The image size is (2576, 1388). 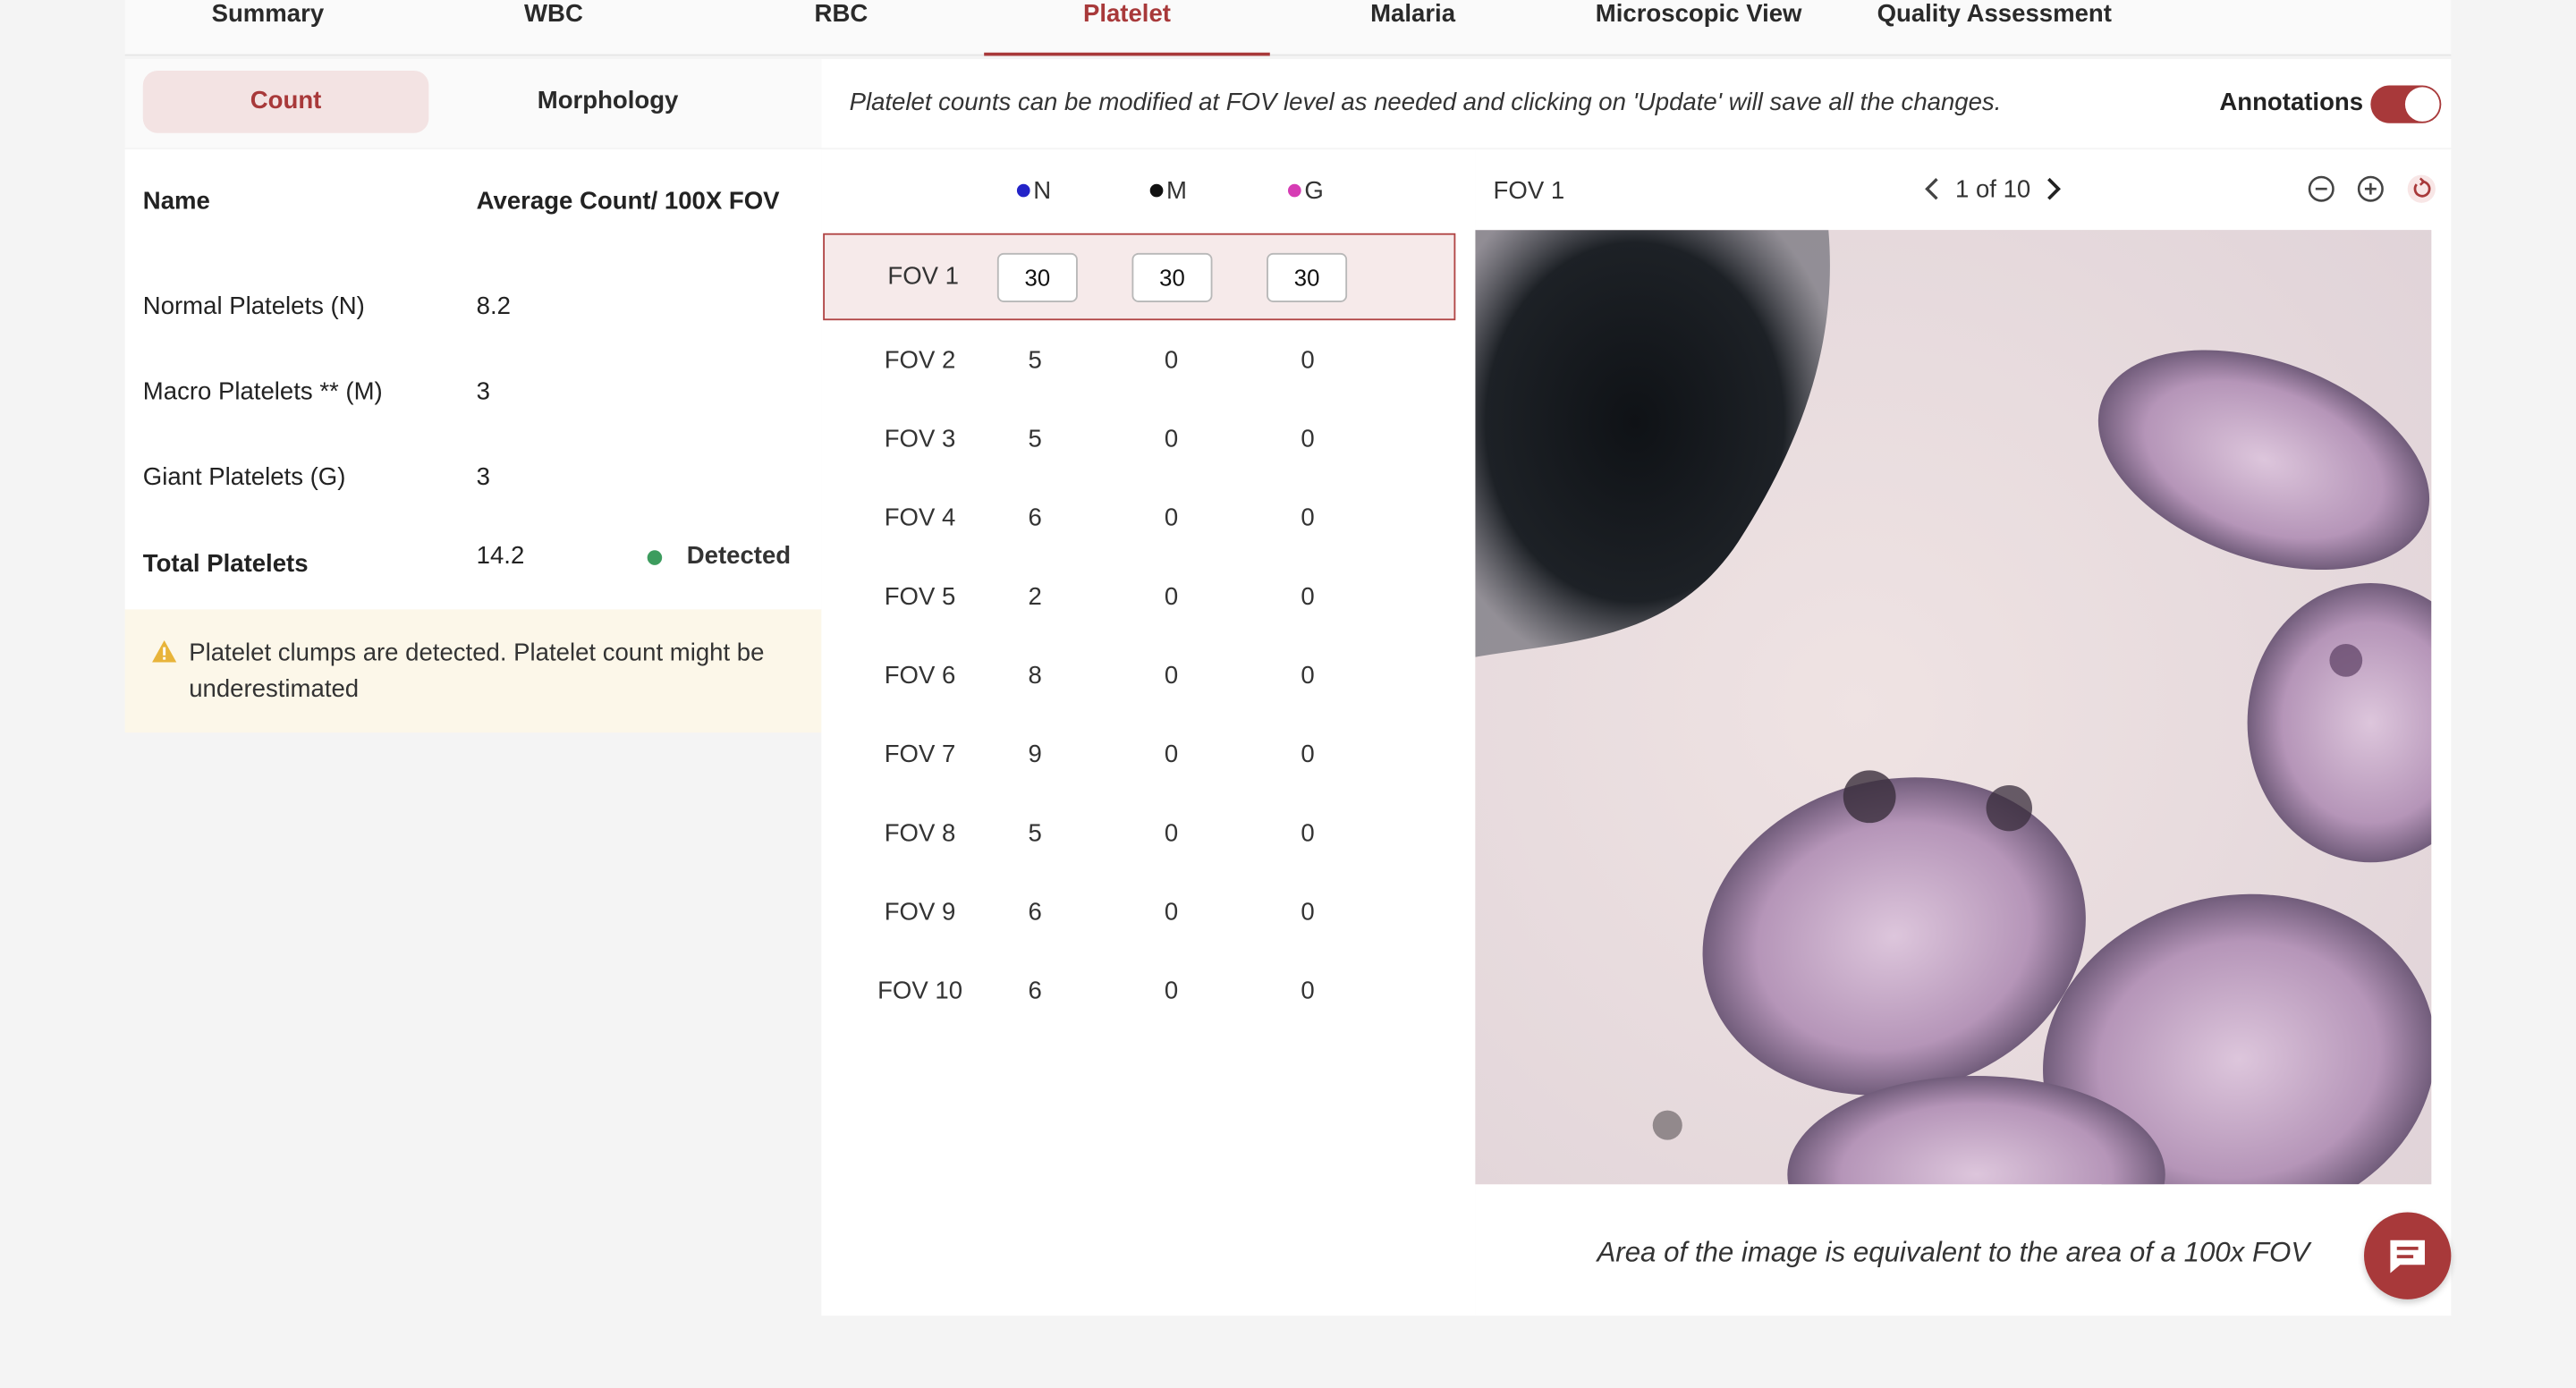 I want to click on annotations-toggle, so click(x=2406, y=104).